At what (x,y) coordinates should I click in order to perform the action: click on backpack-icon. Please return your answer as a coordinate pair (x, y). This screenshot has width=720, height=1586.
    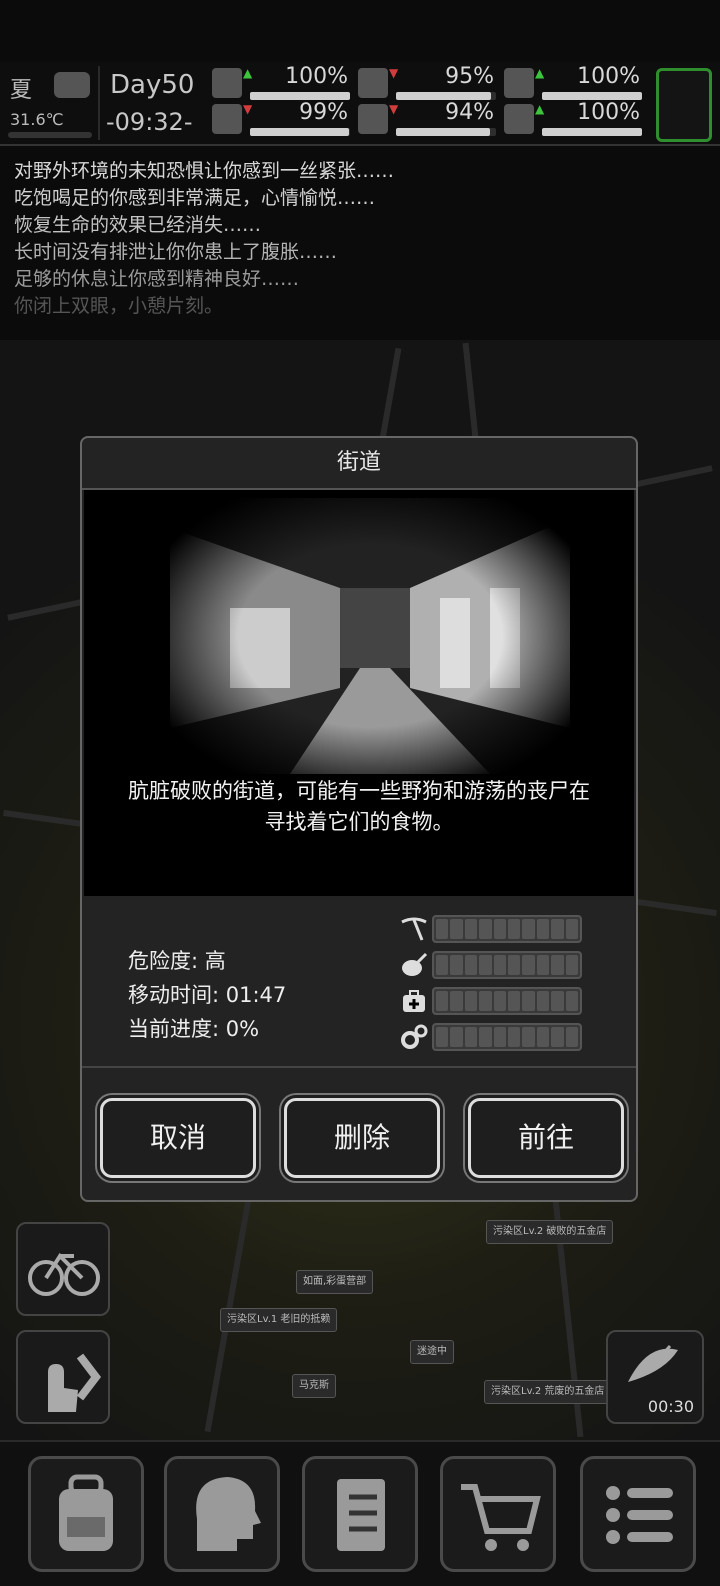
    Looking at the image, I should click on (86, 1512).